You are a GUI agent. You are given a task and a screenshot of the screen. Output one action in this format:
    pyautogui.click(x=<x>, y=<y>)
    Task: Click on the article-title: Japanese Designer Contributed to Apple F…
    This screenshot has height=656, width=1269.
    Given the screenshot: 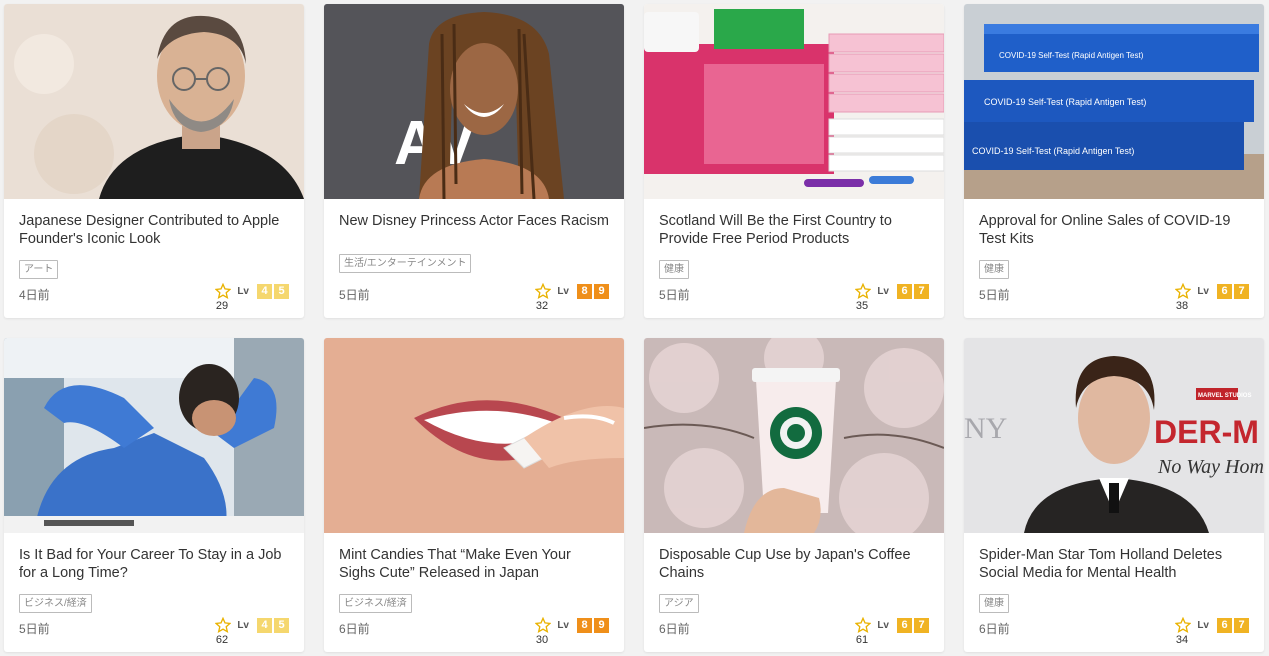 What is the action you would take?
    pyautogui.click(x=155, y=230)
    